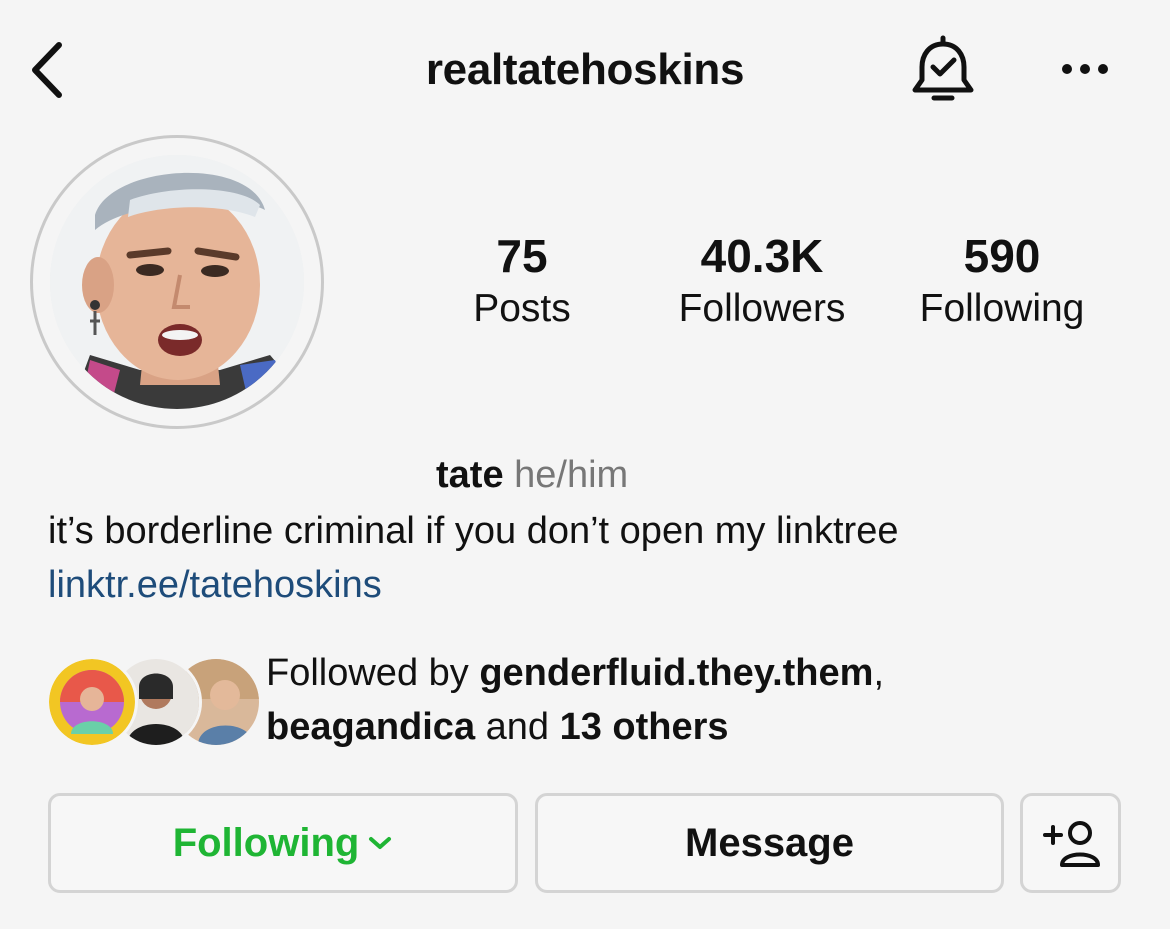 This screenshot has height=929, width=1170. Describe the element at coordinates (215, 585) in the screenshot. I see `bio-link: linktr.ee/tatehoskins` at that location.